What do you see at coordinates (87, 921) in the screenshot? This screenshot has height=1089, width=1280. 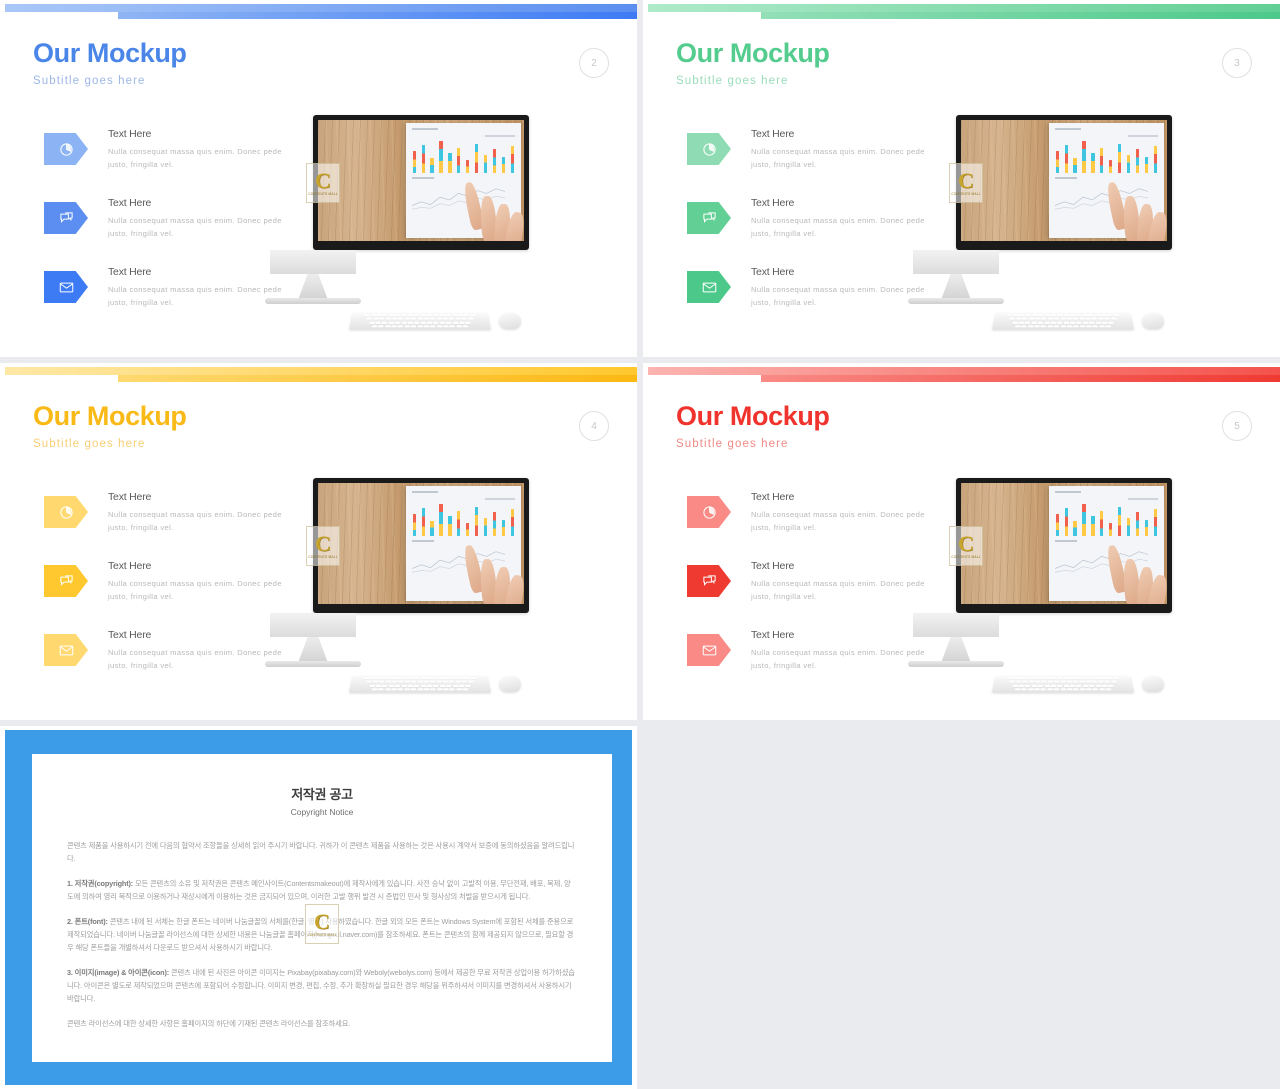 I see `copyright-section-heading: 2. 폰트(font):` at bounding box center [87, 921].